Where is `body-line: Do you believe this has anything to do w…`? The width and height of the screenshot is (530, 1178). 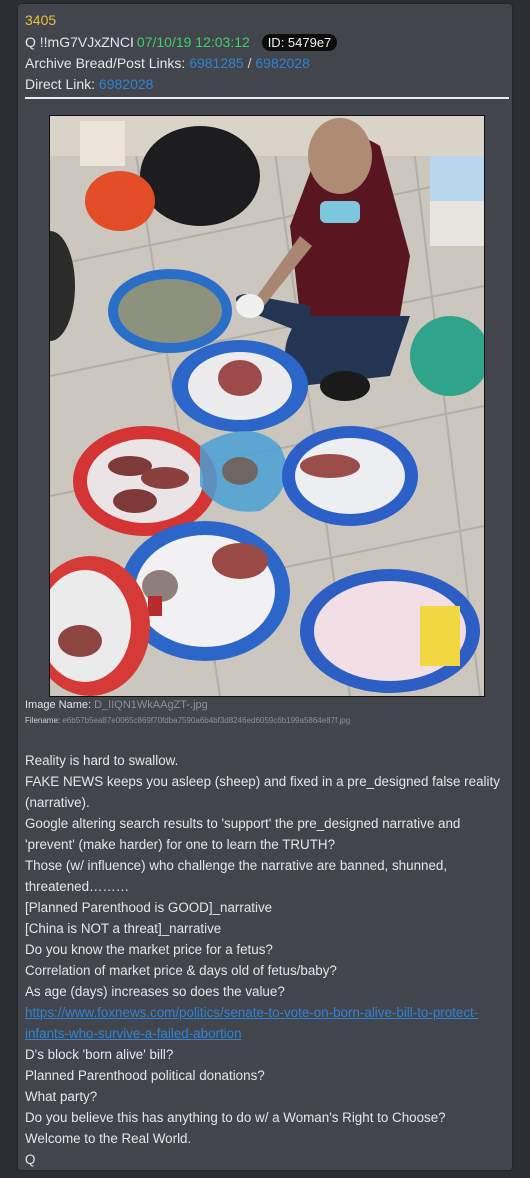 body-line: Do you believe this has anything to do w… is located at coordinates (235, 1117).